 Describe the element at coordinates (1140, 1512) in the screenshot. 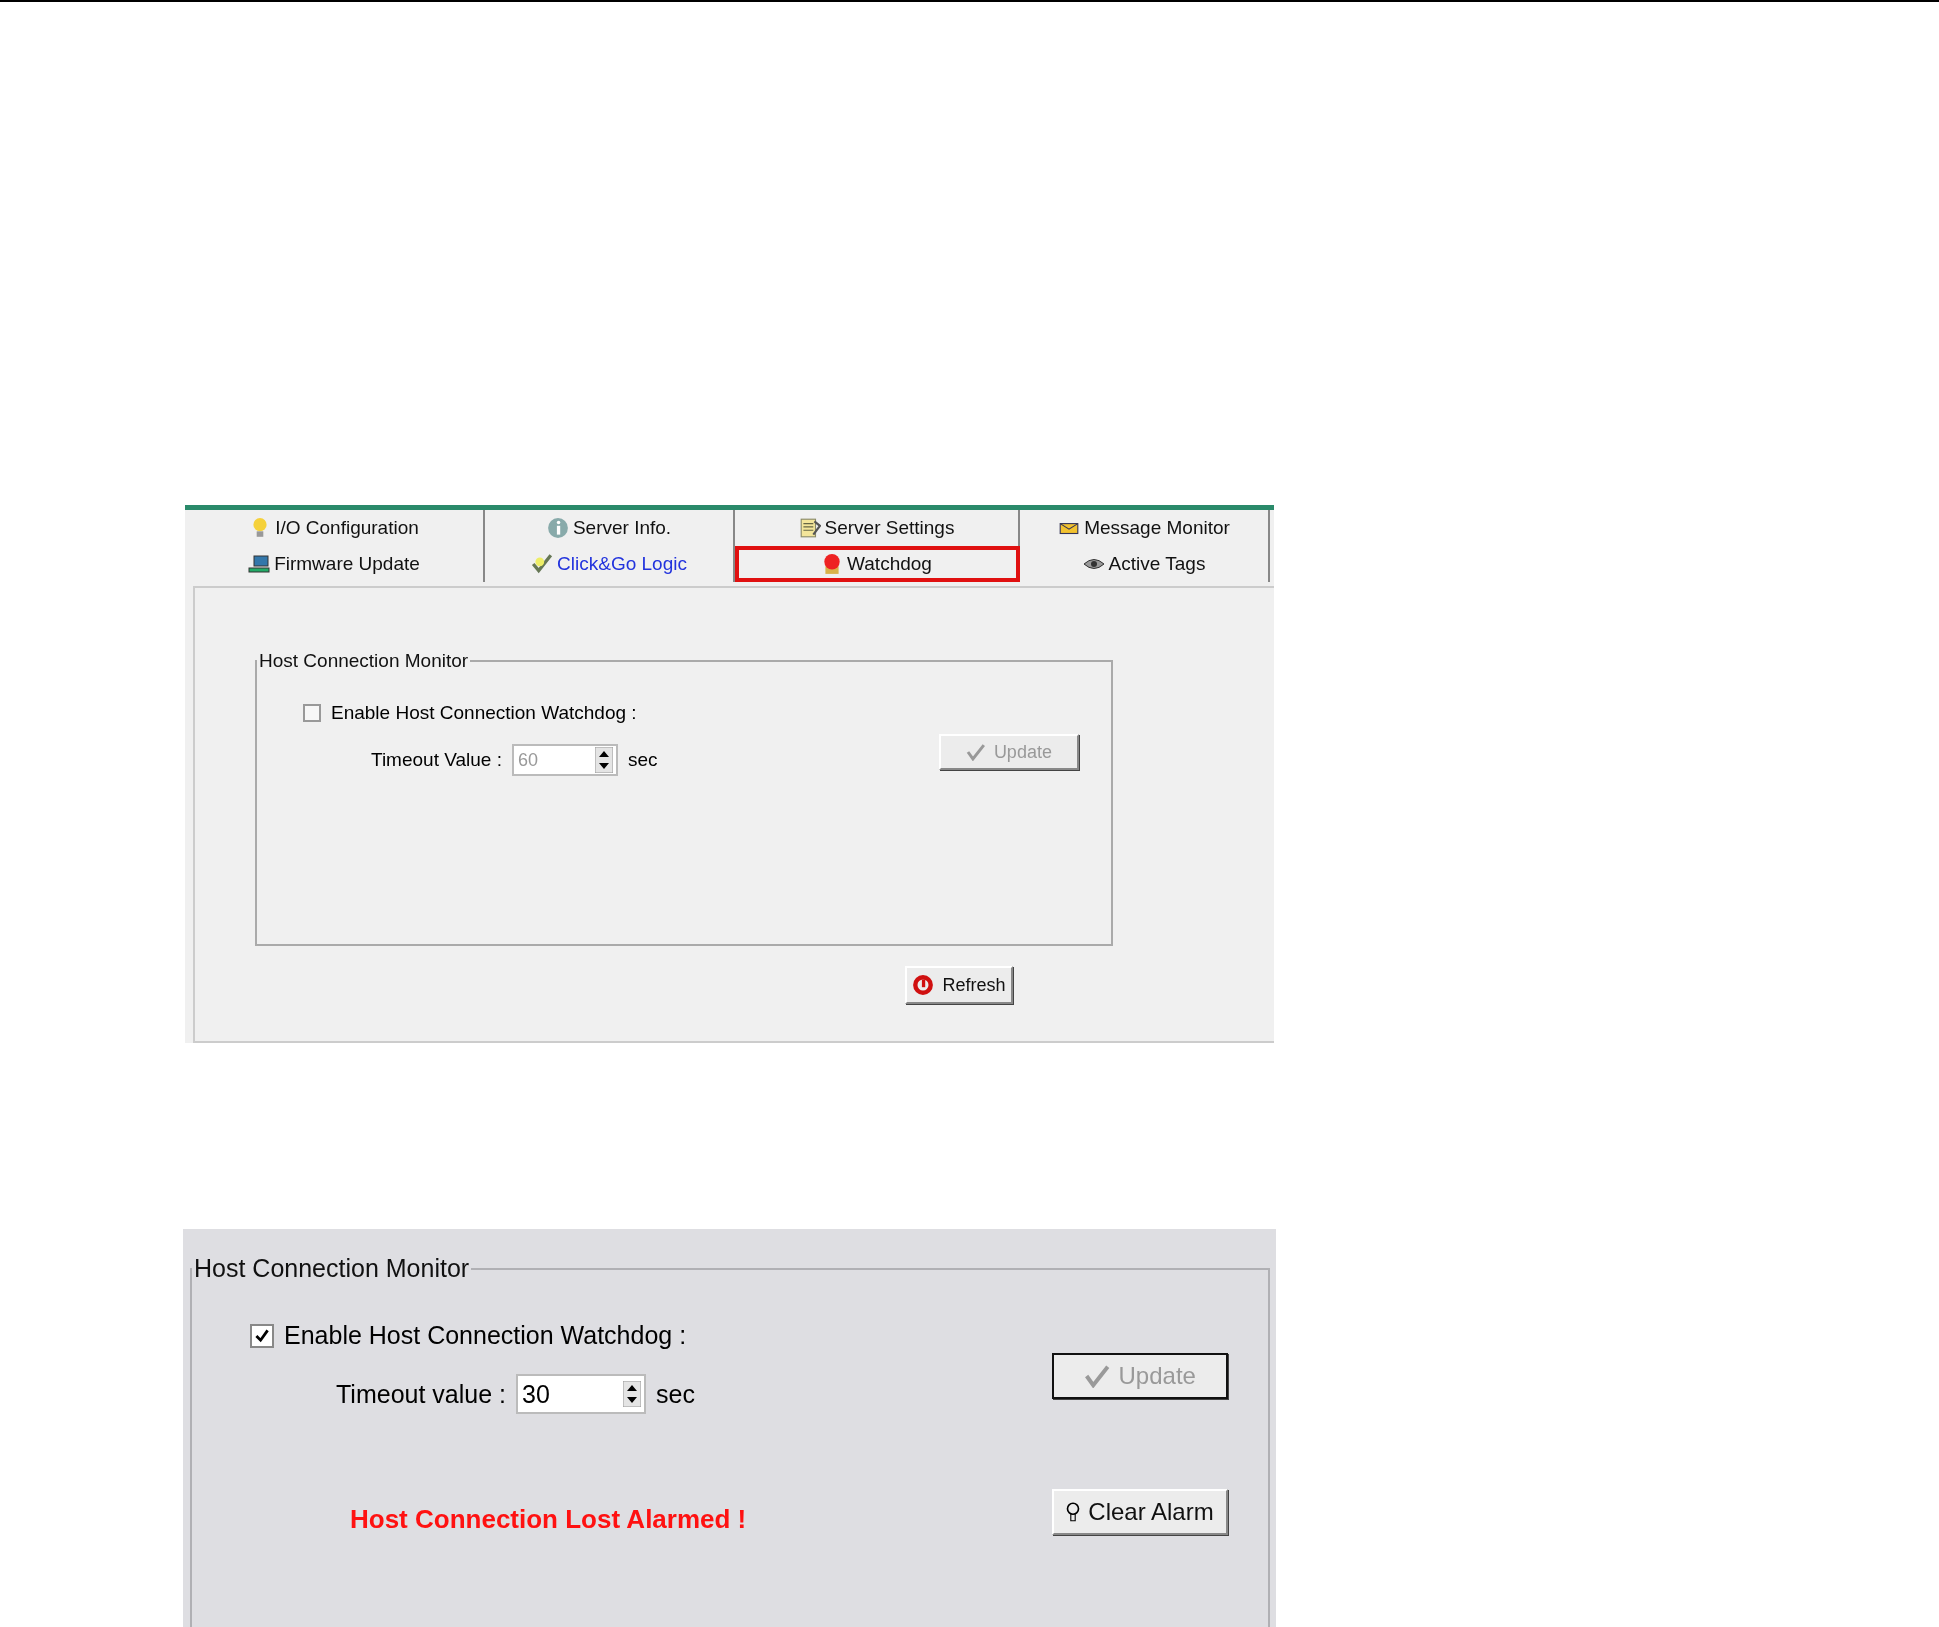

I see `clear-alarm-button: Clear Alarm` at that location.